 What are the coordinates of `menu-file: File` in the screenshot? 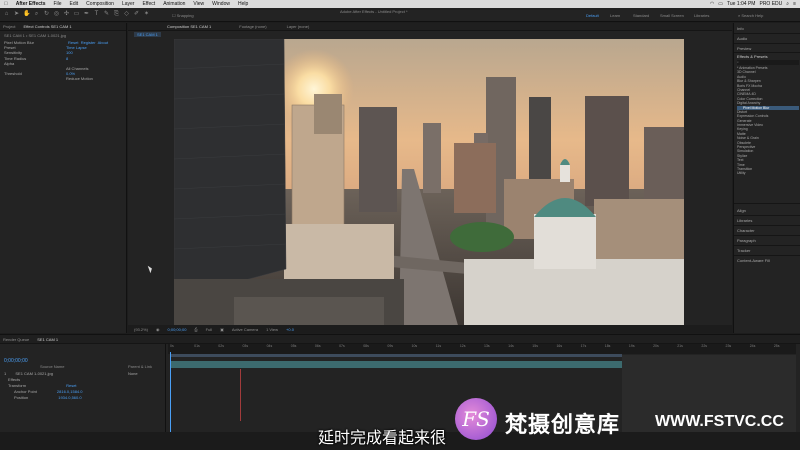 It's located at (57, 4).